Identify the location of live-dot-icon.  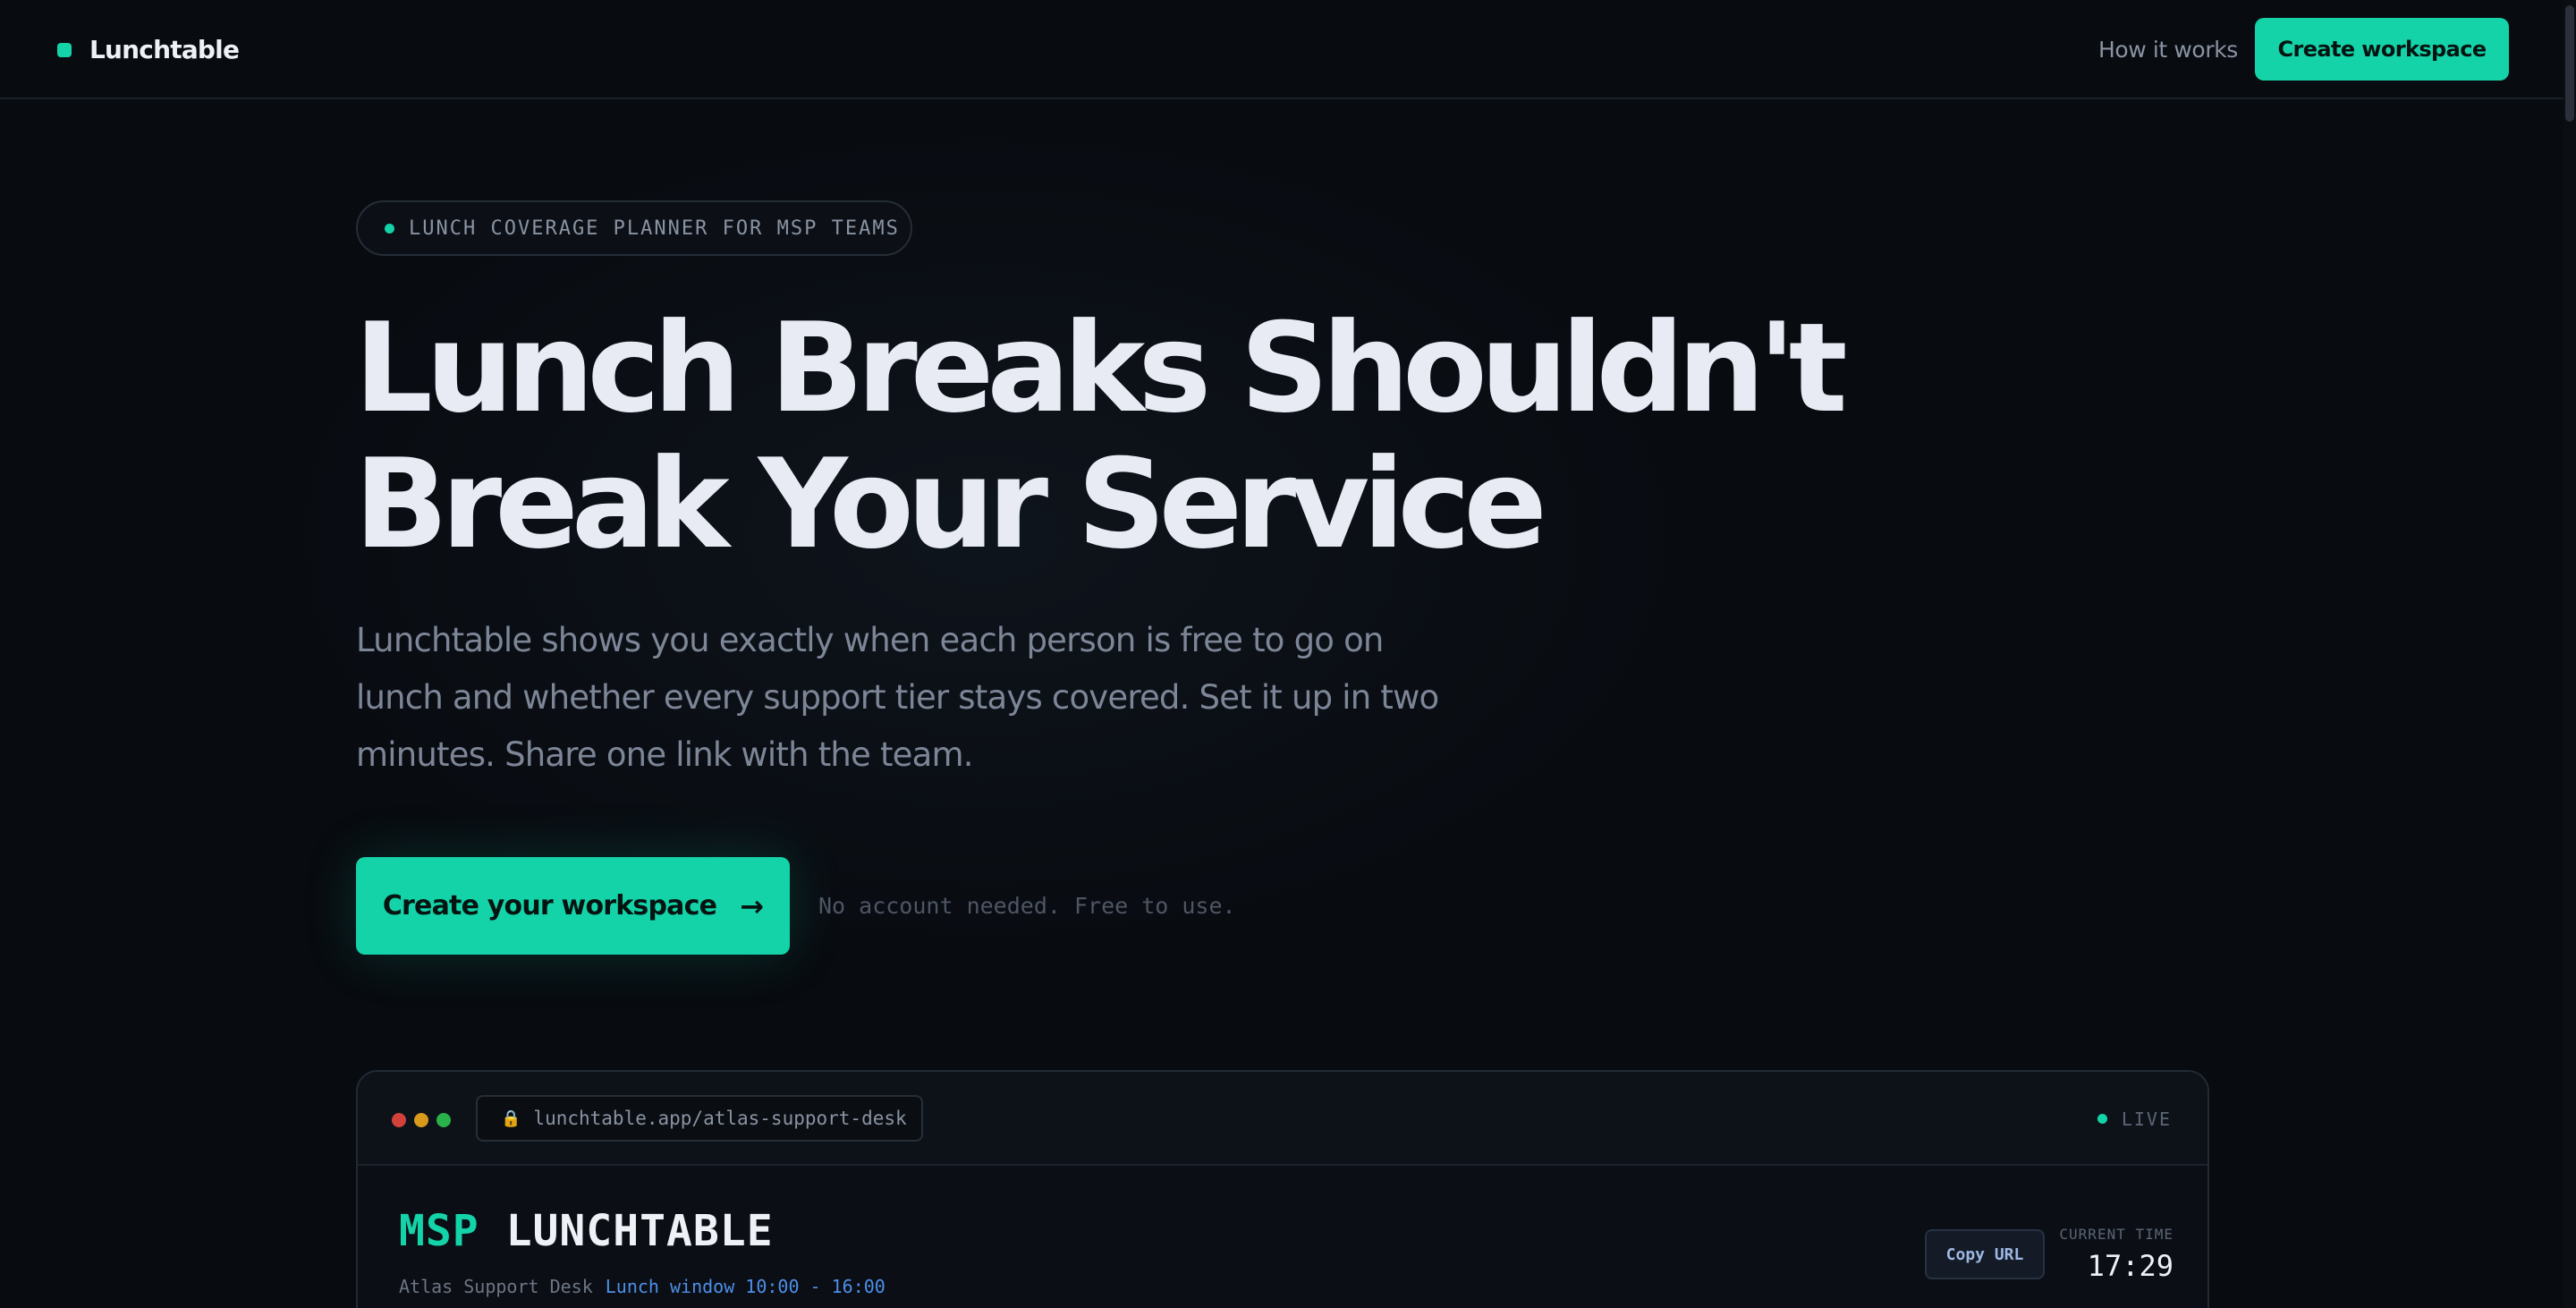
(2102, 1119).